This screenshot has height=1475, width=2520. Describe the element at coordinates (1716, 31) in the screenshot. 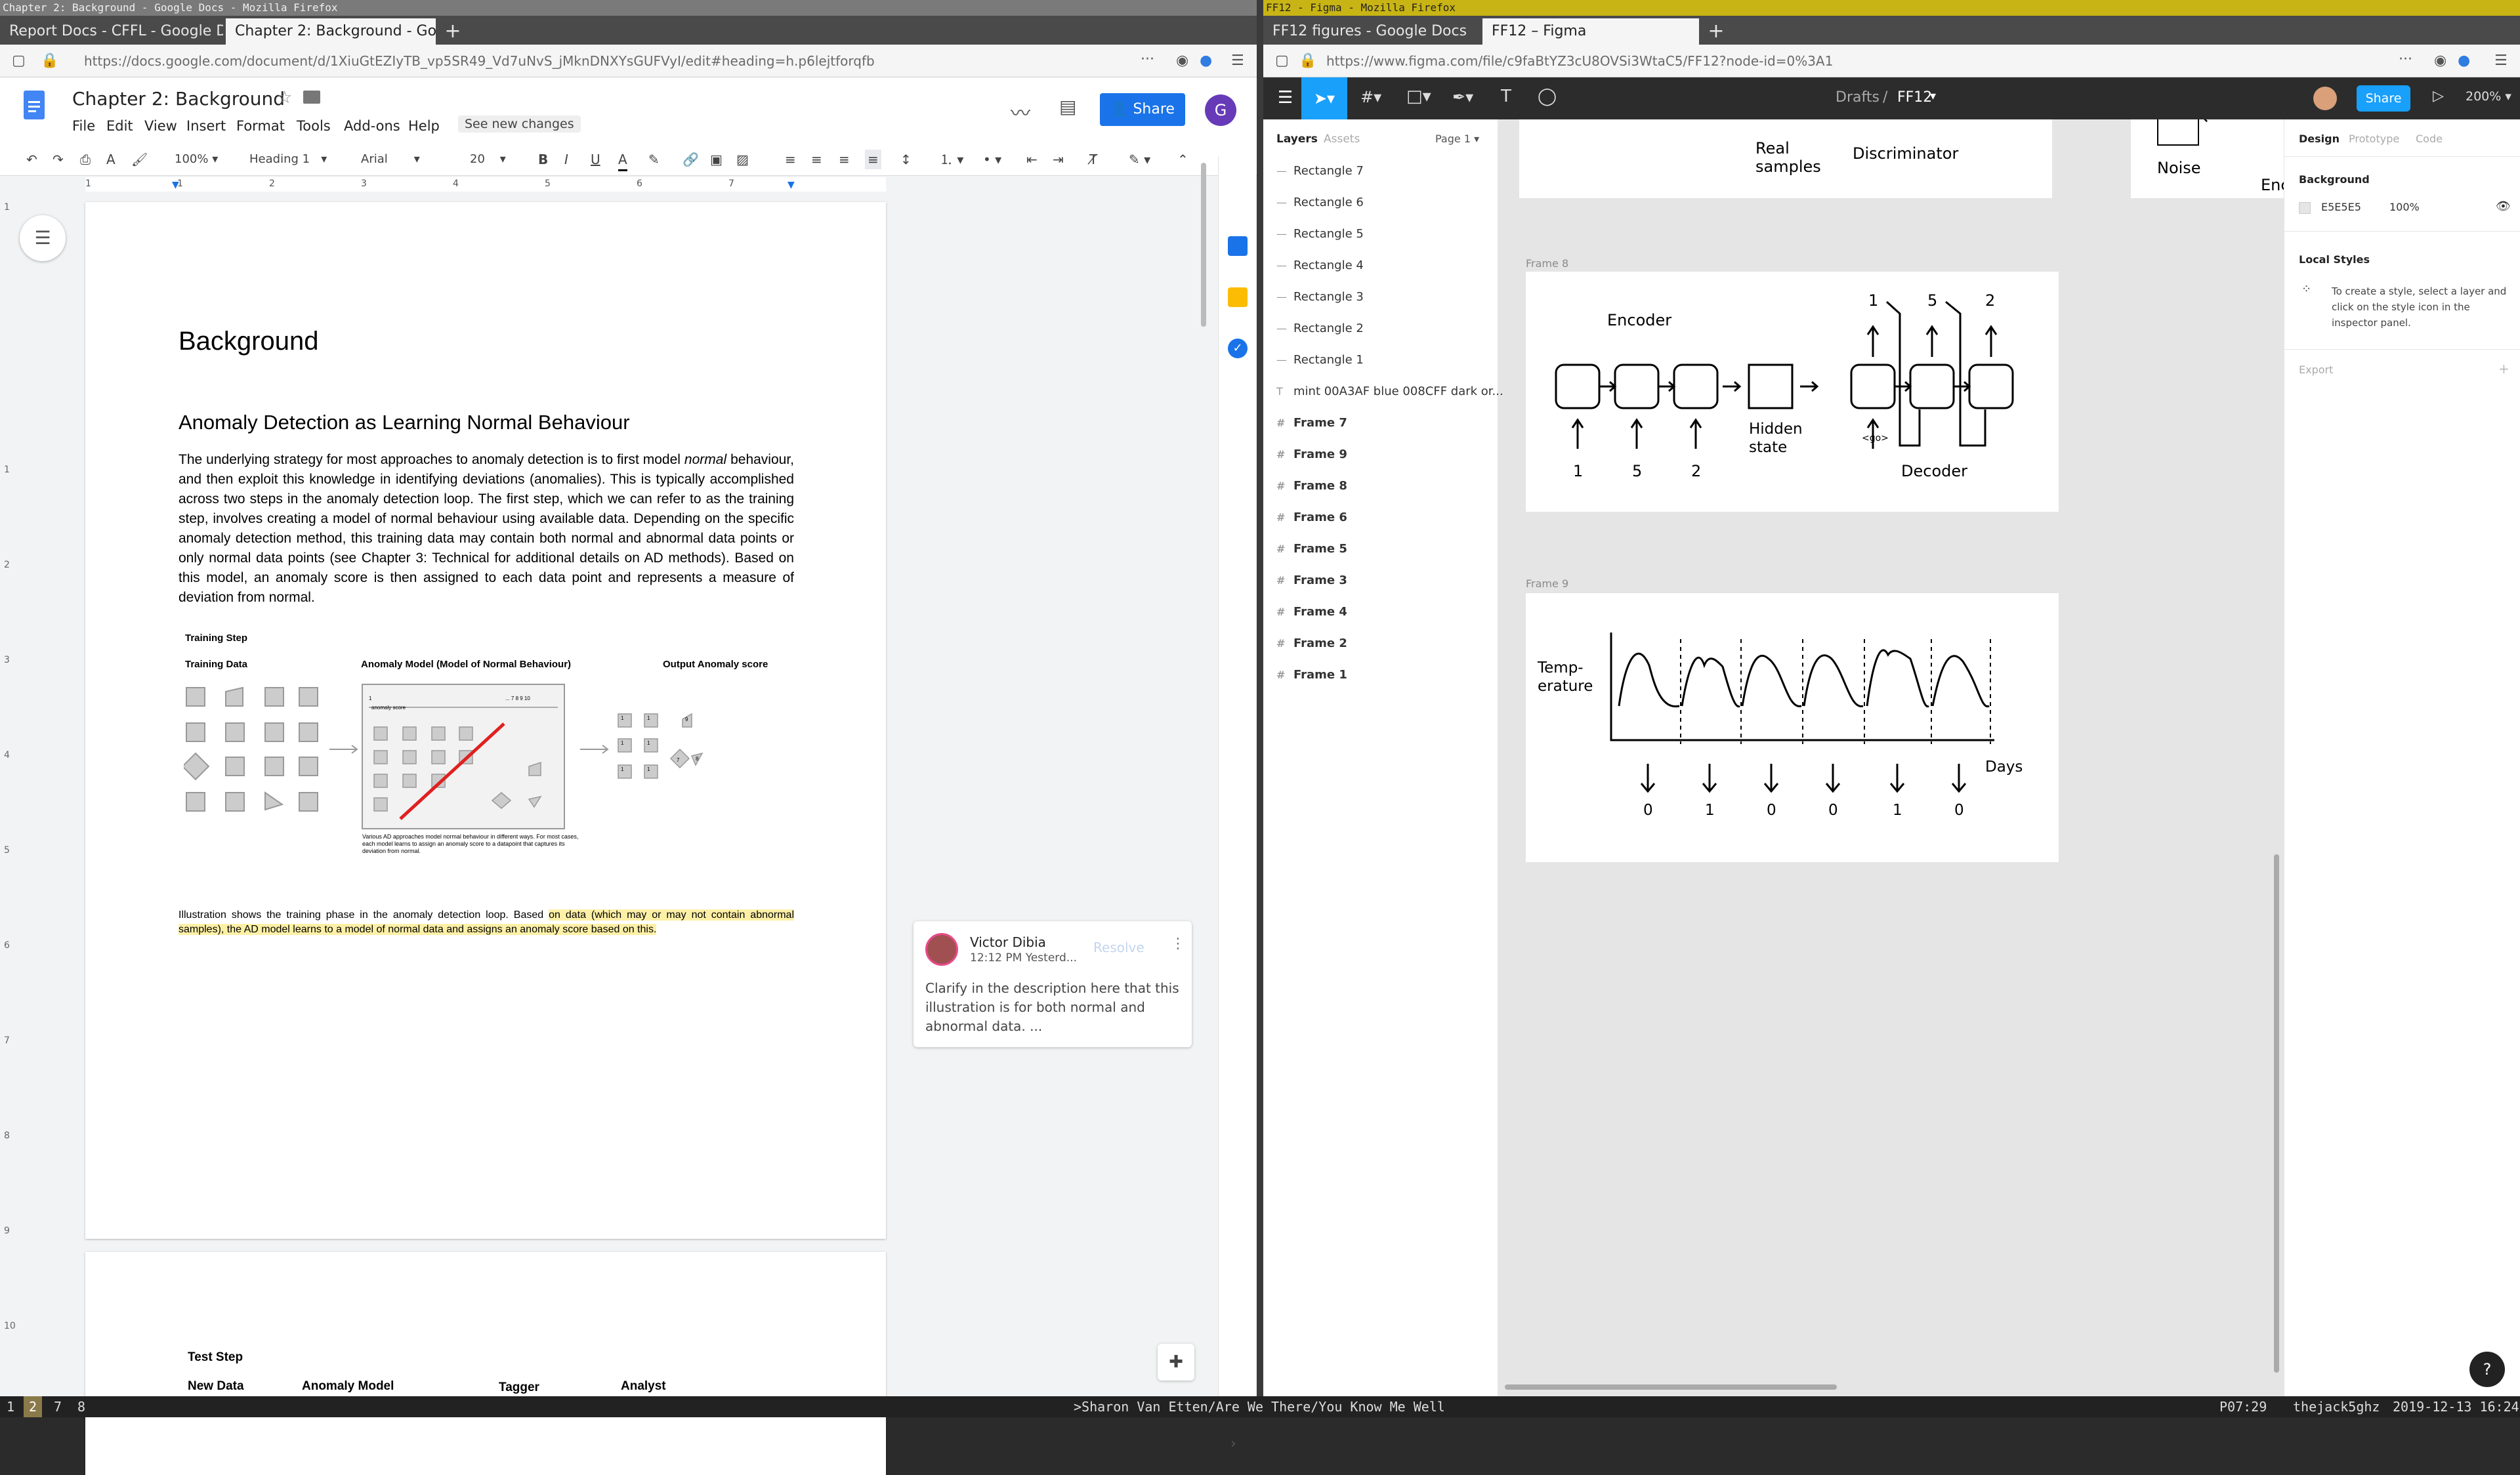

I see `new-tab-button: +` at that location.